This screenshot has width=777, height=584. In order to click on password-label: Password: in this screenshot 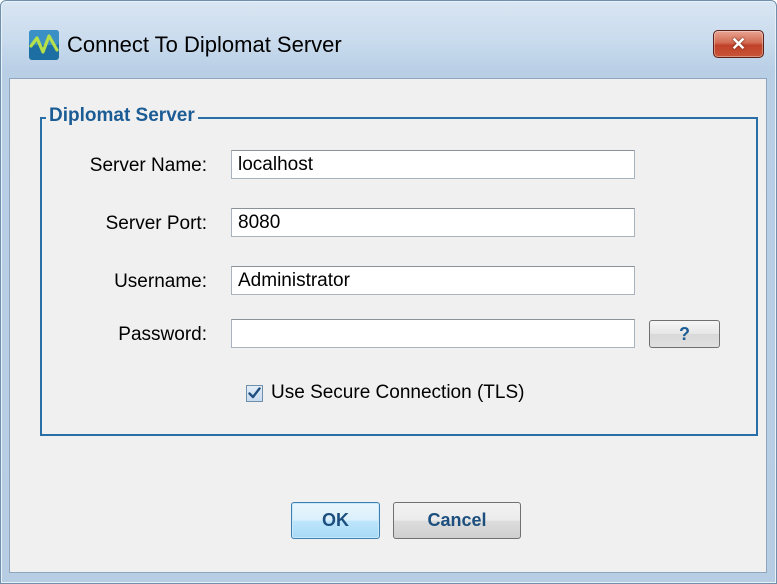, I will do `click(162, 334)`.